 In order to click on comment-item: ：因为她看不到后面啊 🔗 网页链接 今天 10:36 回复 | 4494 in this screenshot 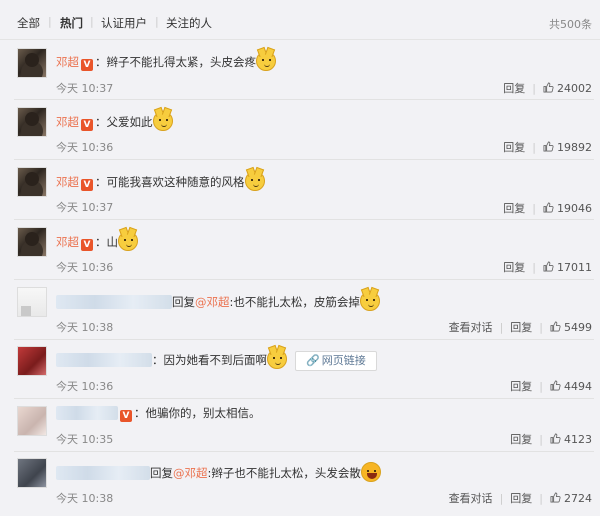, I will do `click(300, 370)`.